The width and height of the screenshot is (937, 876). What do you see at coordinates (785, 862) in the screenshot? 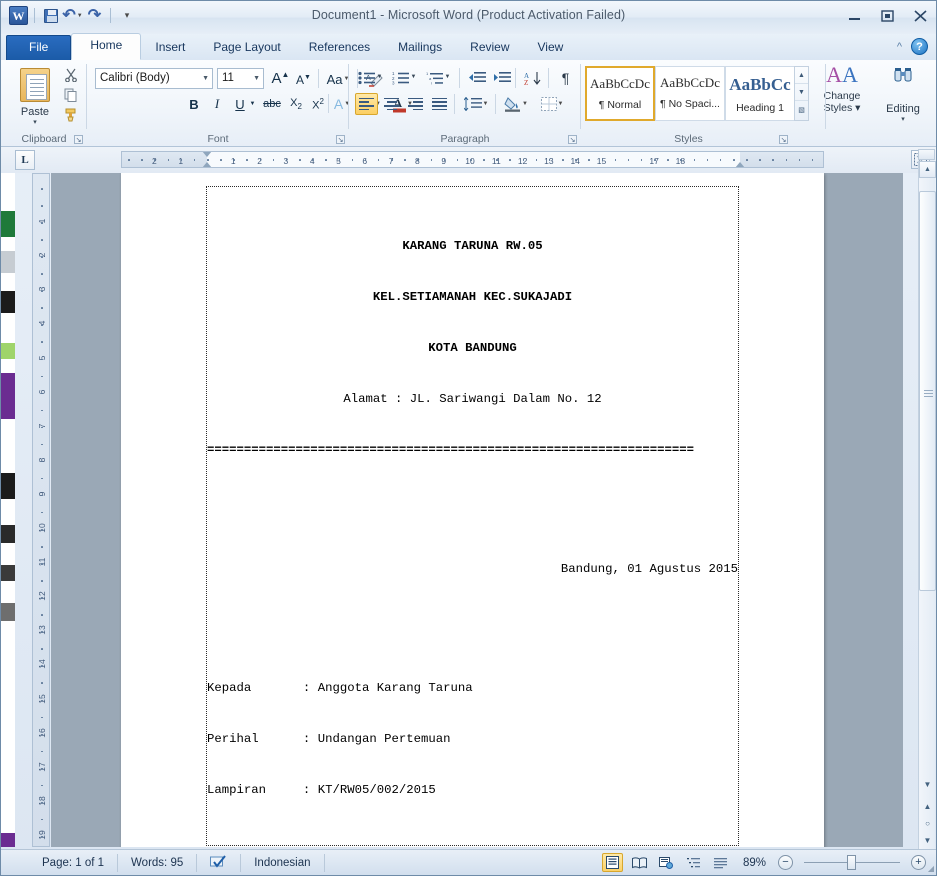
I see `zoom-out-button: −` at bounding box center [785, 862].